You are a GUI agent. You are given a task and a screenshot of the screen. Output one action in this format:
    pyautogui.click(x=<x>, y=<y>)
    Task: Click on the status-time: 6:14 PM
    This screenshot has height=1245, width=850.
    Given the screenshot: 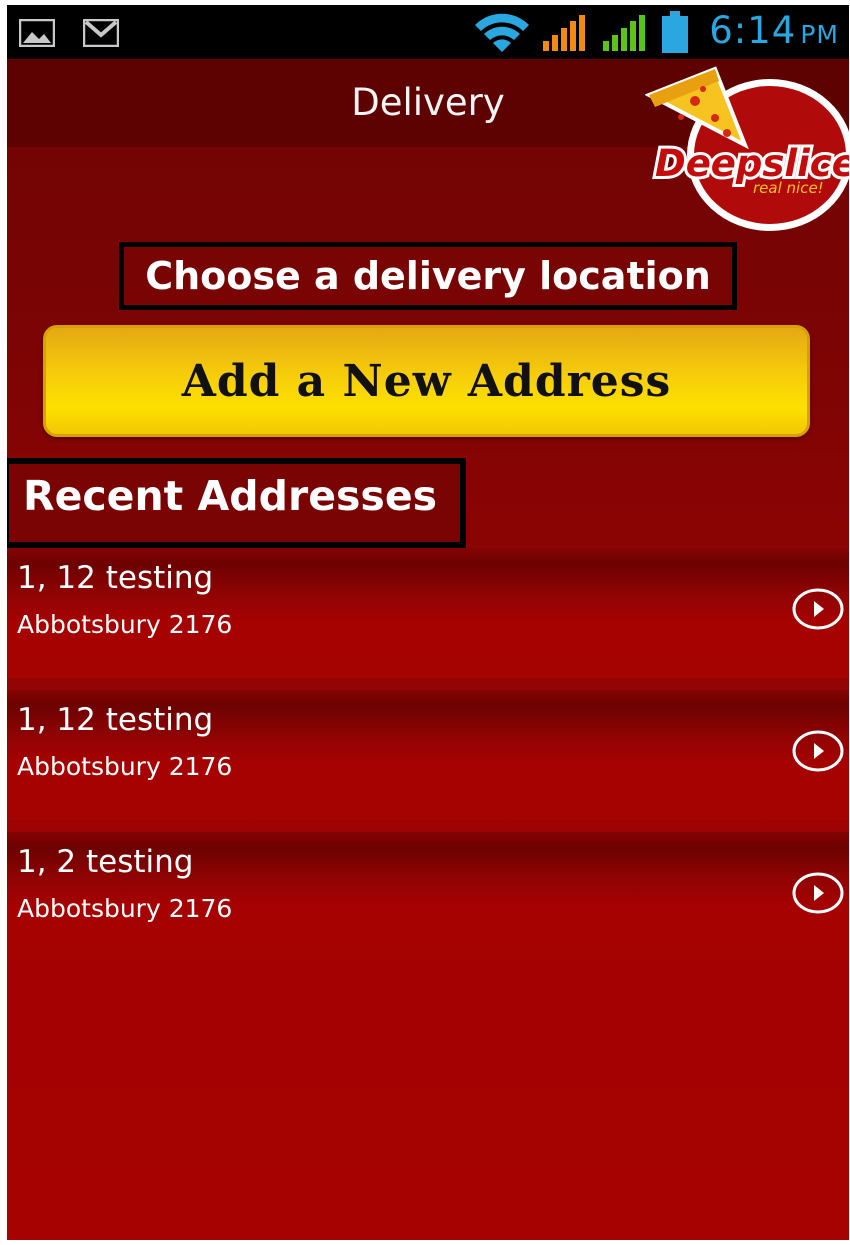 What is the action you would take?
    pyautogui.click(x=774, y=30)
    